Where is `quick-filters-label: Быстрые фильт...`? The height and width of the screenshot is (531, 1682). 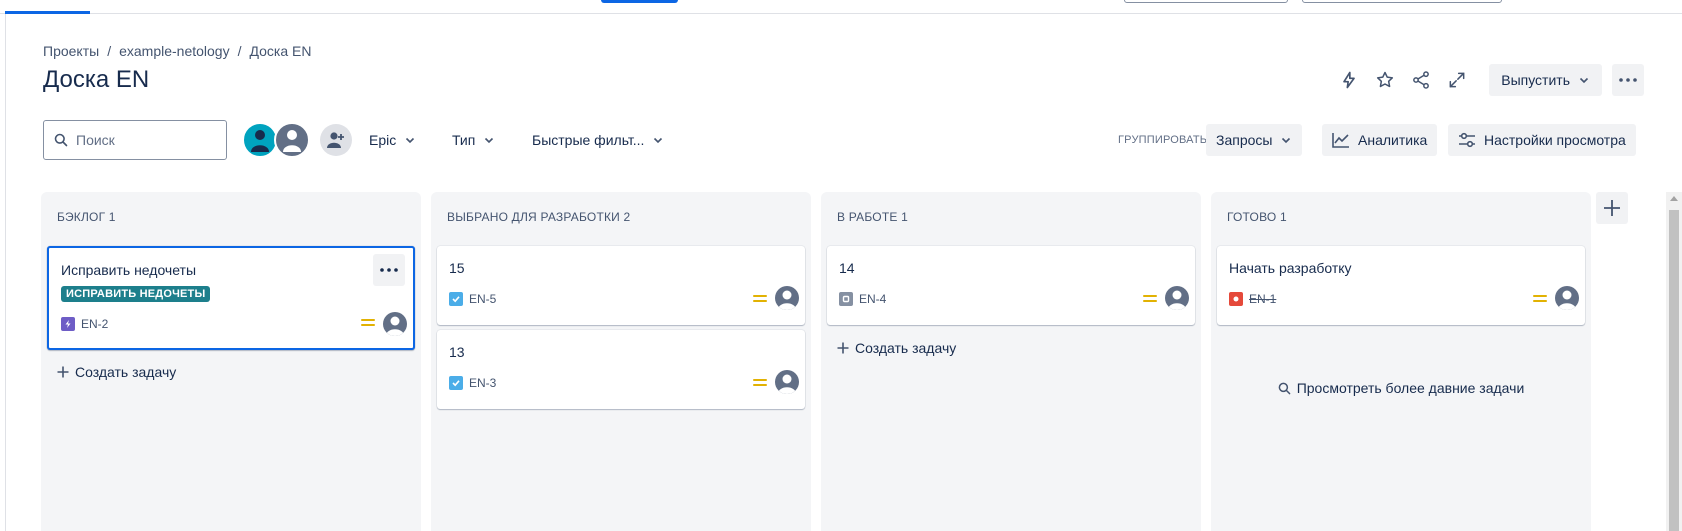
quick-filters-label: Быстрые фильт... is located at coordinates (588, 140).